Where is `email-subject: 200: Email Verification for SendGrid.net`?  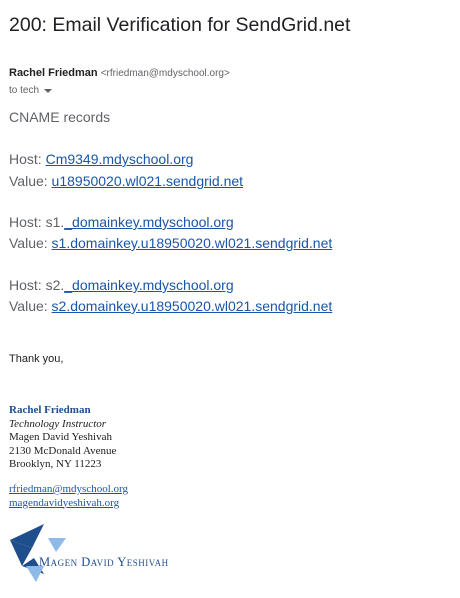
email-subject: 200: Email Verification for SendGrid.net is located at coordinates (180, 25).